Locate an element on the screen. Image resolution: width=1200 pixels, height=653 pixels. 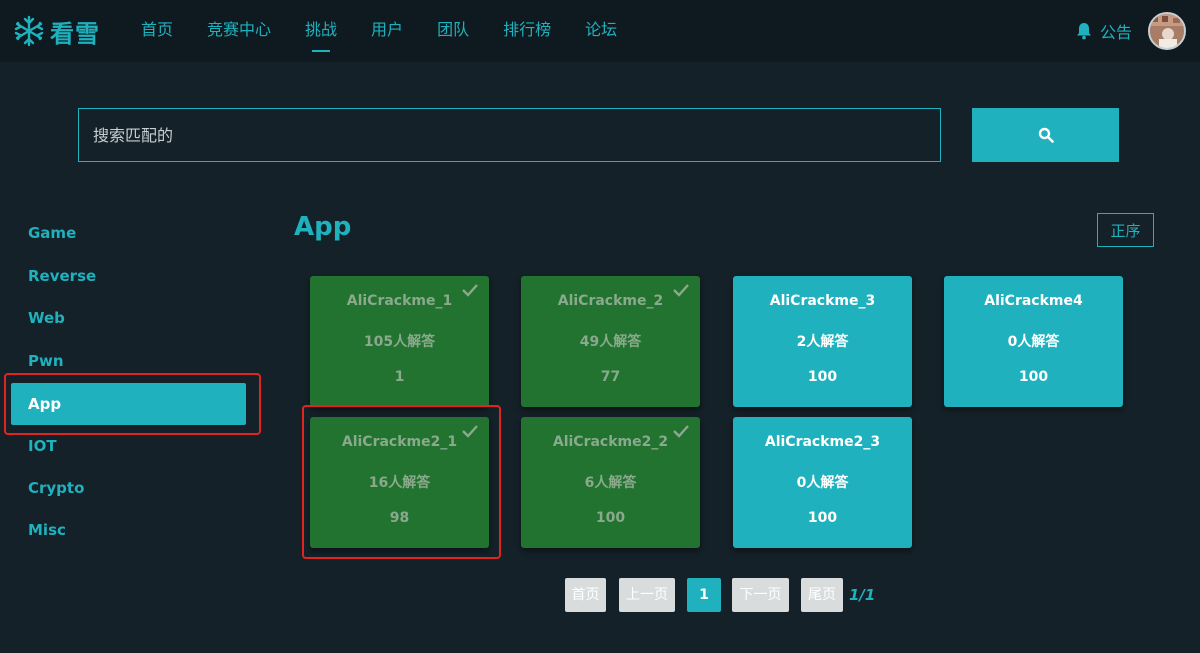
category-app: App is located at coordinates (128, 404).